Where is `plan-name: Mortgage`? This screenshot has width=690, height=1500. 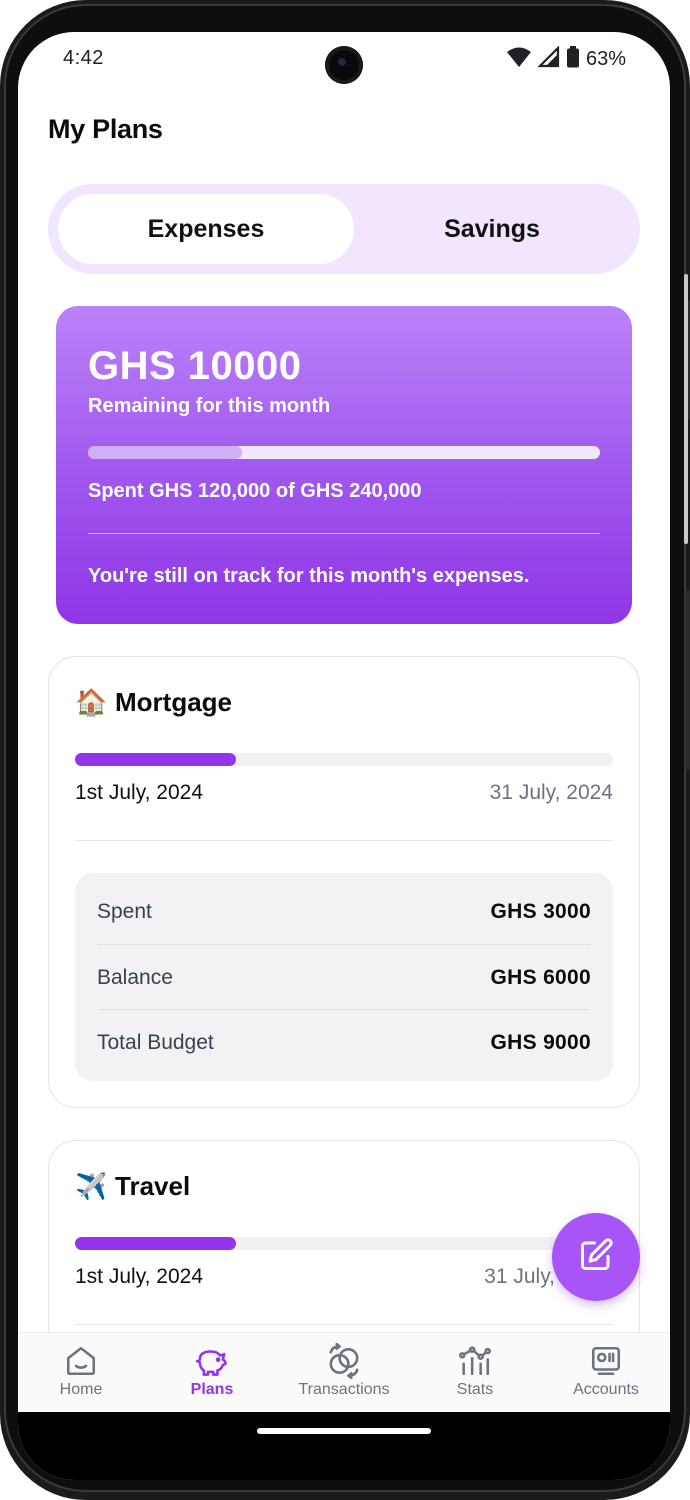
plan-name: Mortgage is located at coordinates (173, 702).